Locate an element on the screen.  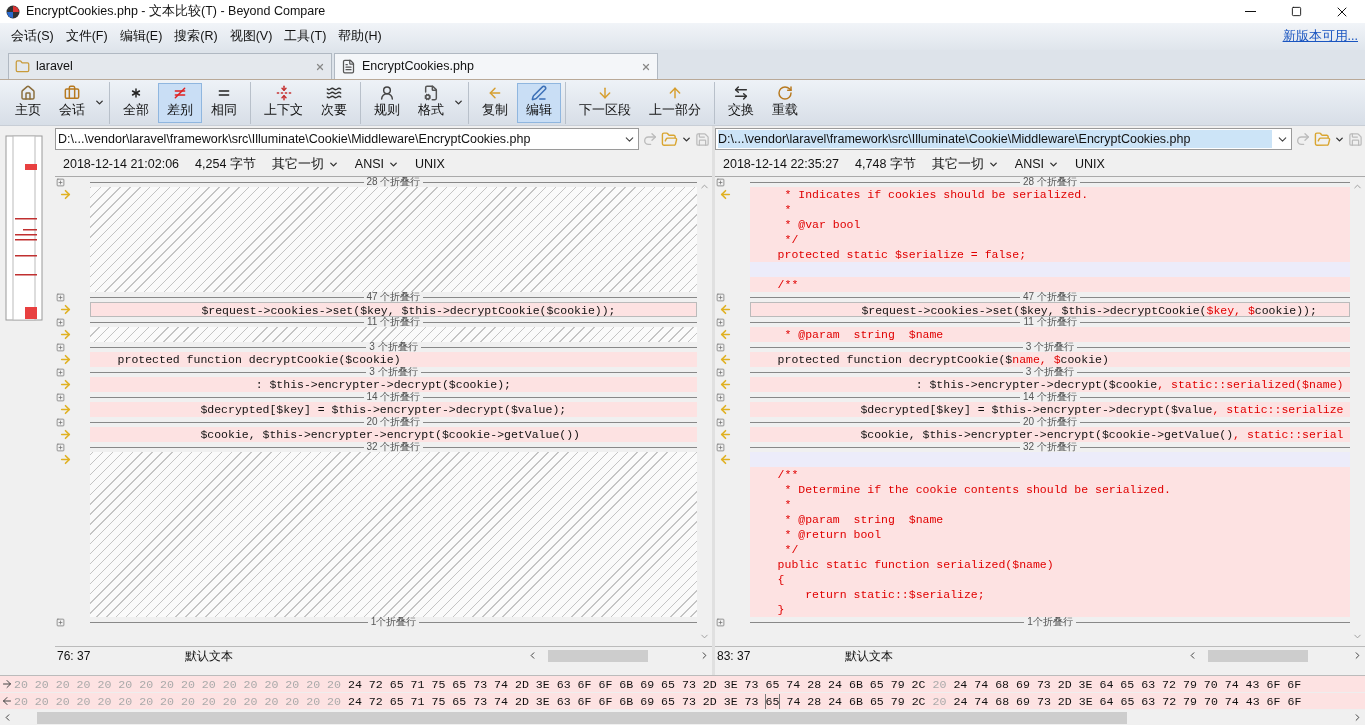
menu-item: 搜索(R) is located at coordinates (196, 36).